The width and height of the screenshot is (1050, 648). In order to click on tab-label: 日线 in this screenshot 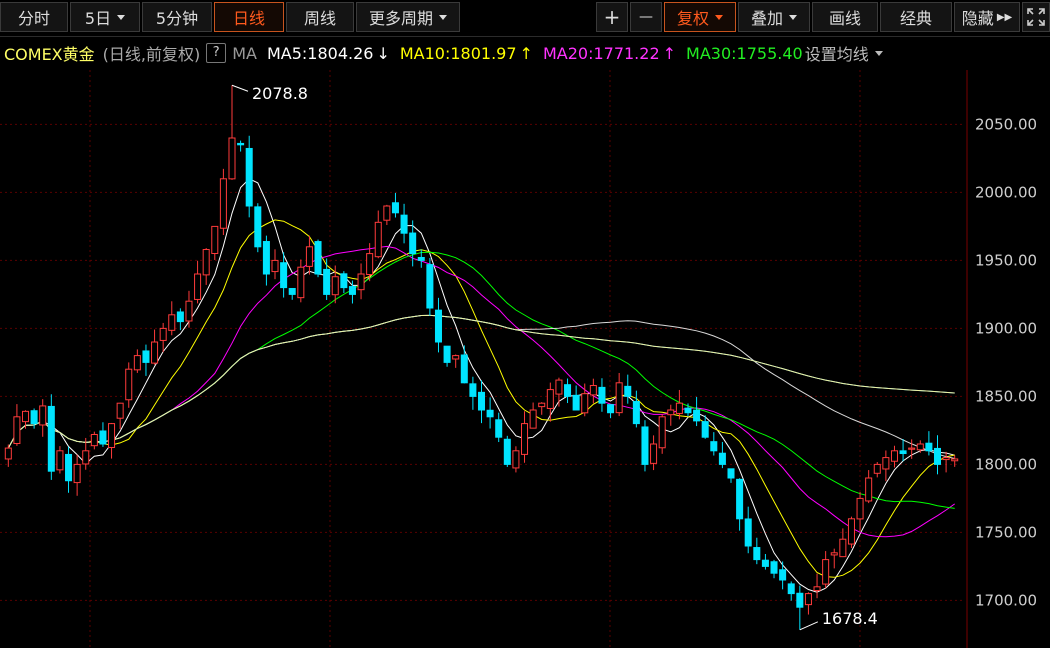, I will do `click(248, 18)`.